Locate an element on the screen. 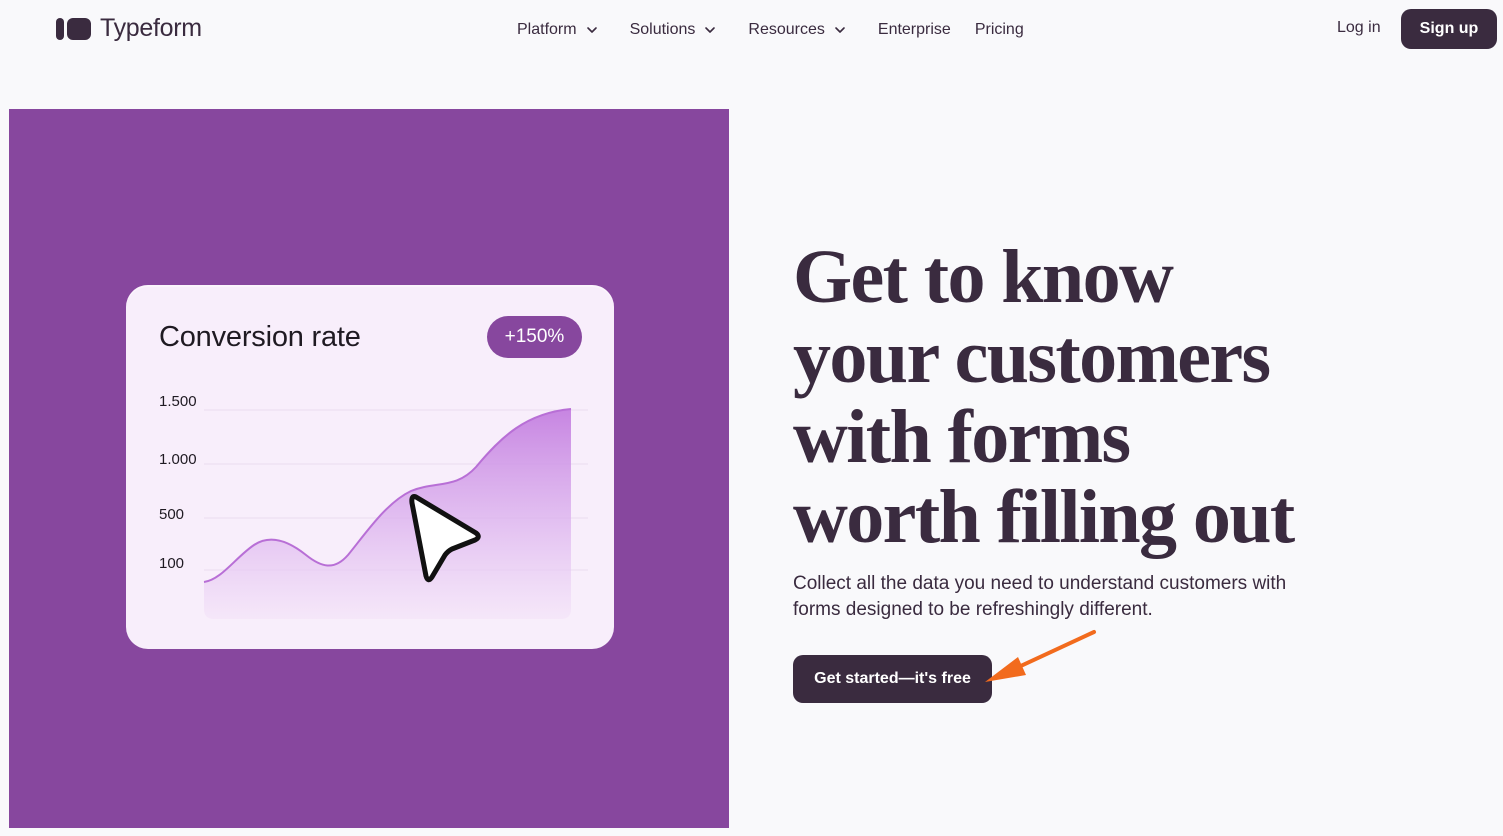 The width and height of the screenshot is (1503, 836). nav-platform: Platform is located at coordinates (557, 30).